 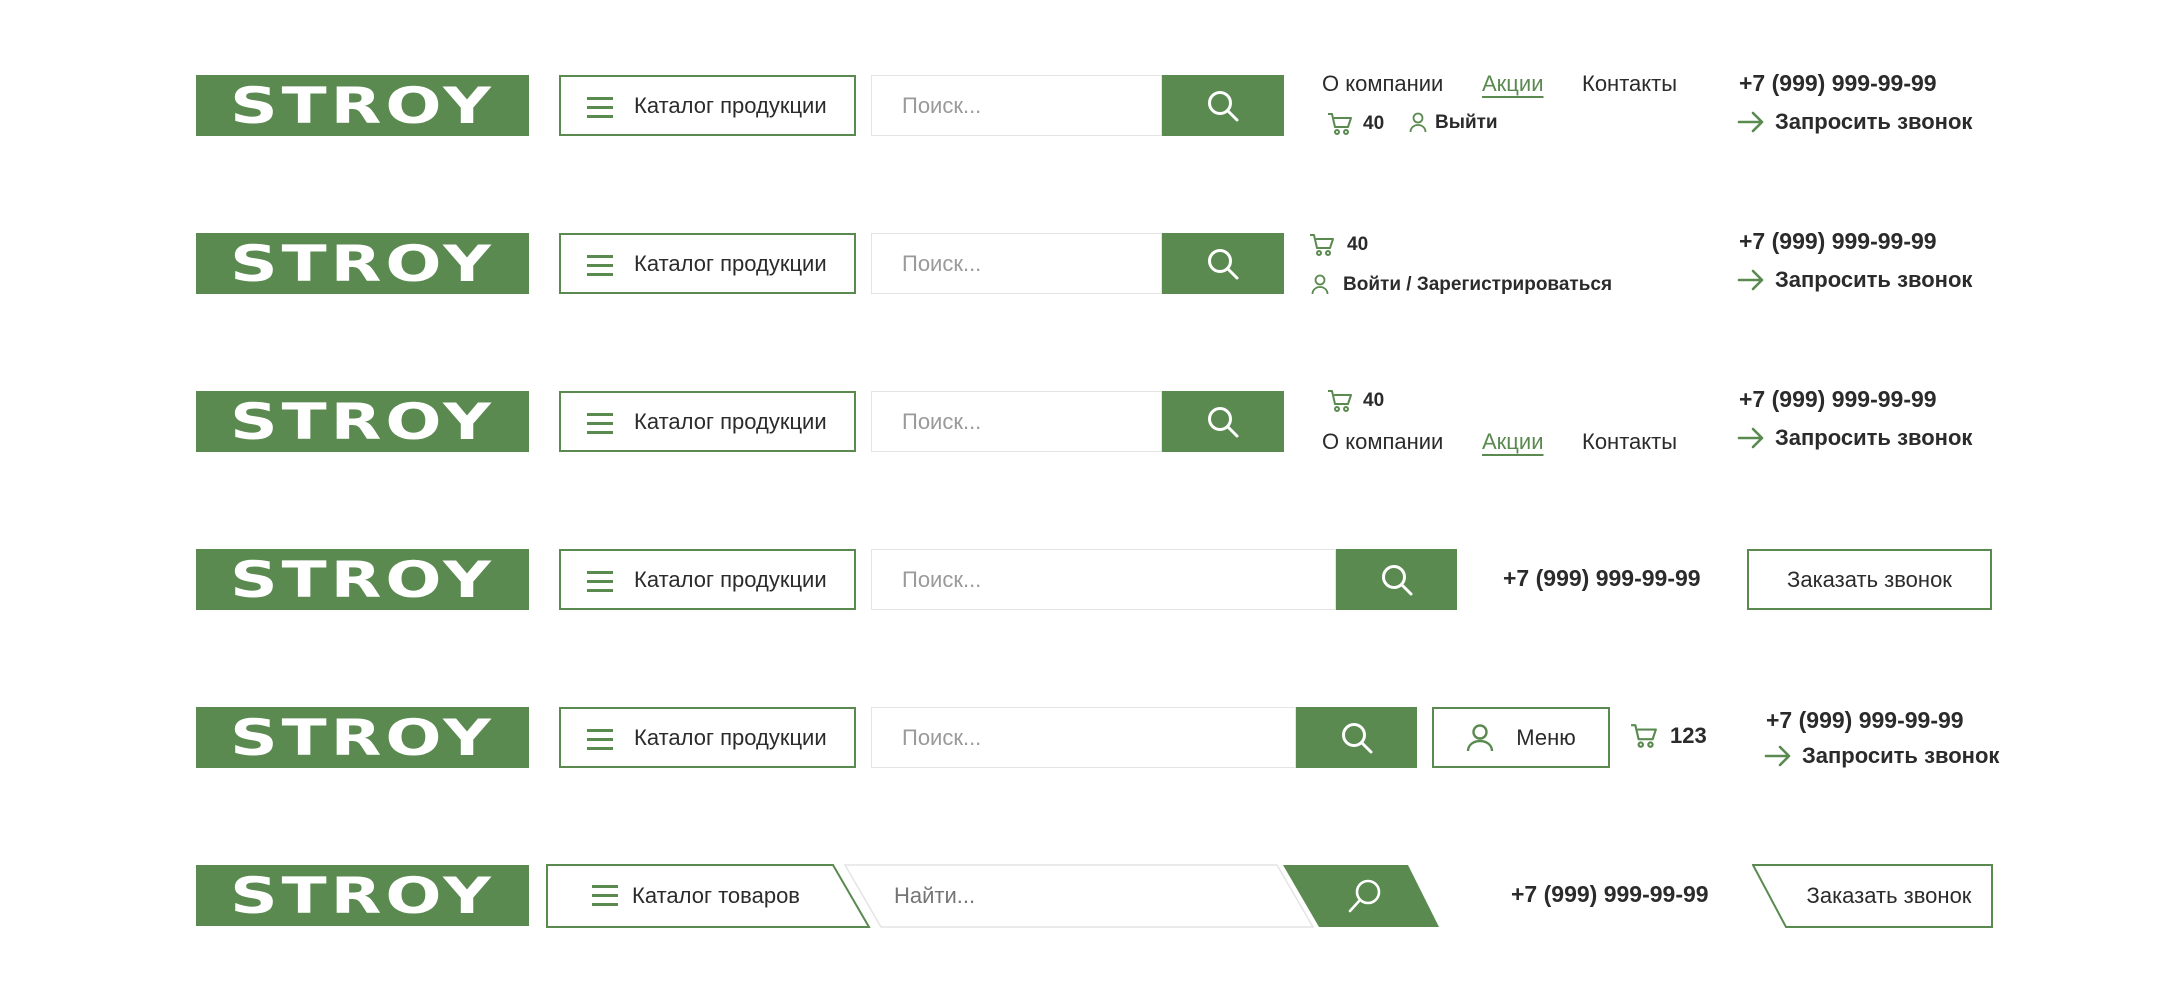 I want to click on catalog-label: Каталог товаров, so click(x=716, y=895).